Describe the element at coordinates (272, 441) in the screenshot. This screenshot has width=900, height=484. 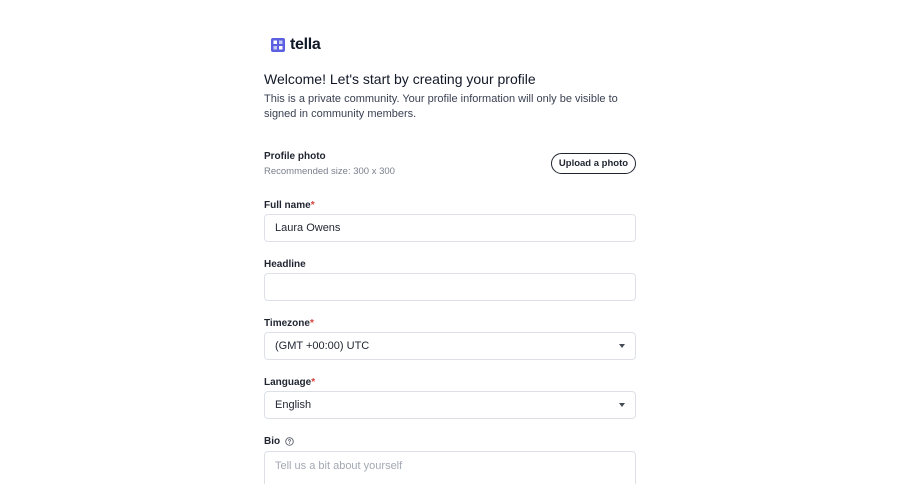
I see `bio-label-text: Bio` at that location.